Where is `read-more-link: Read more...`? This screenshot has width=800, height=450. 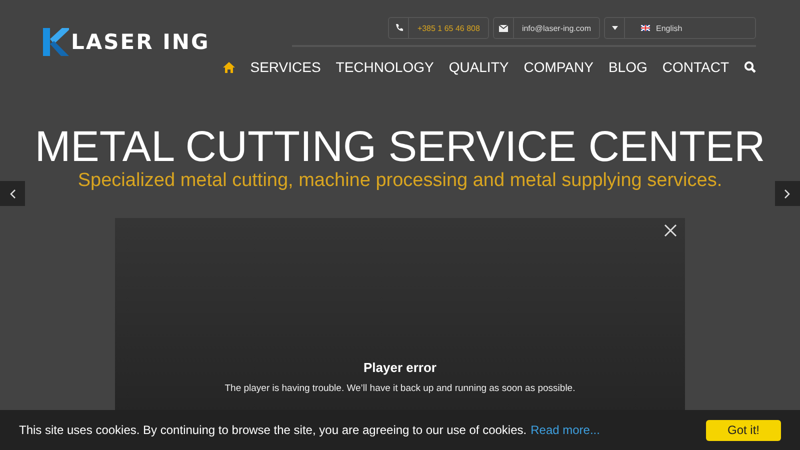
read-more-link: Read more... is located at coordinates (565, 430).